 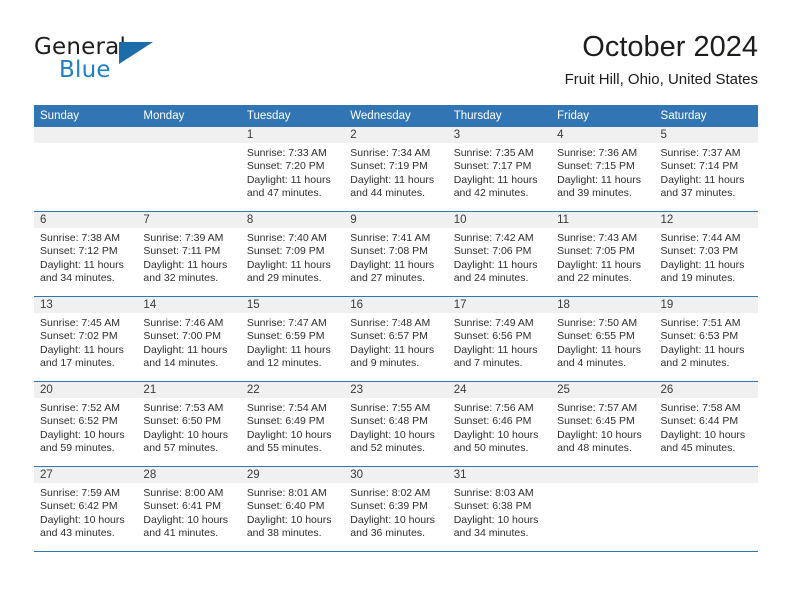 What do you see at coordinates (189, 220) in the screenshot?
I see `day-number: 7` at bounding box center [189, 220].